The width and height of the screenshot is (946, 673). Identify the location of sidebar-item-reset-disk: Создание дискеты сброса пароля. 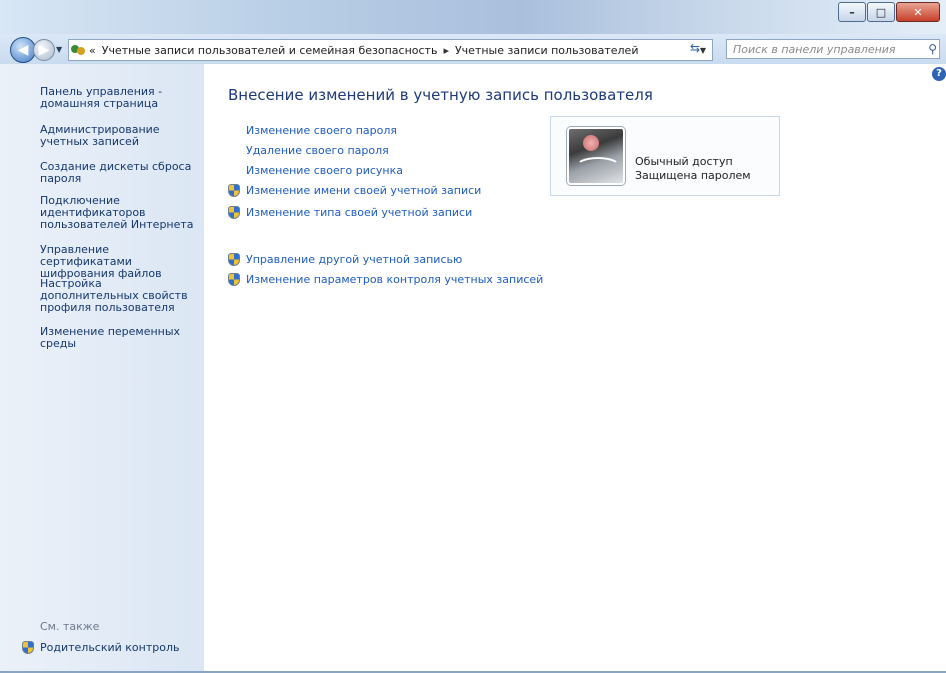
(120, 173).